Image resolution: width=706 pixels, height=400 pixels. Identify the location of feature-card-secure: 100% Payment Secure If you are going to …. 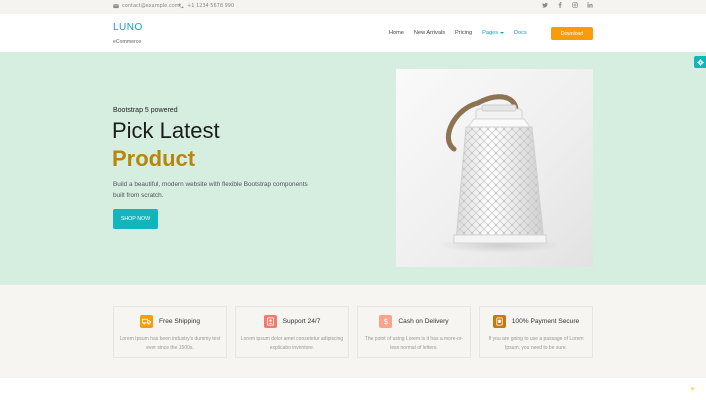
(536, 332).